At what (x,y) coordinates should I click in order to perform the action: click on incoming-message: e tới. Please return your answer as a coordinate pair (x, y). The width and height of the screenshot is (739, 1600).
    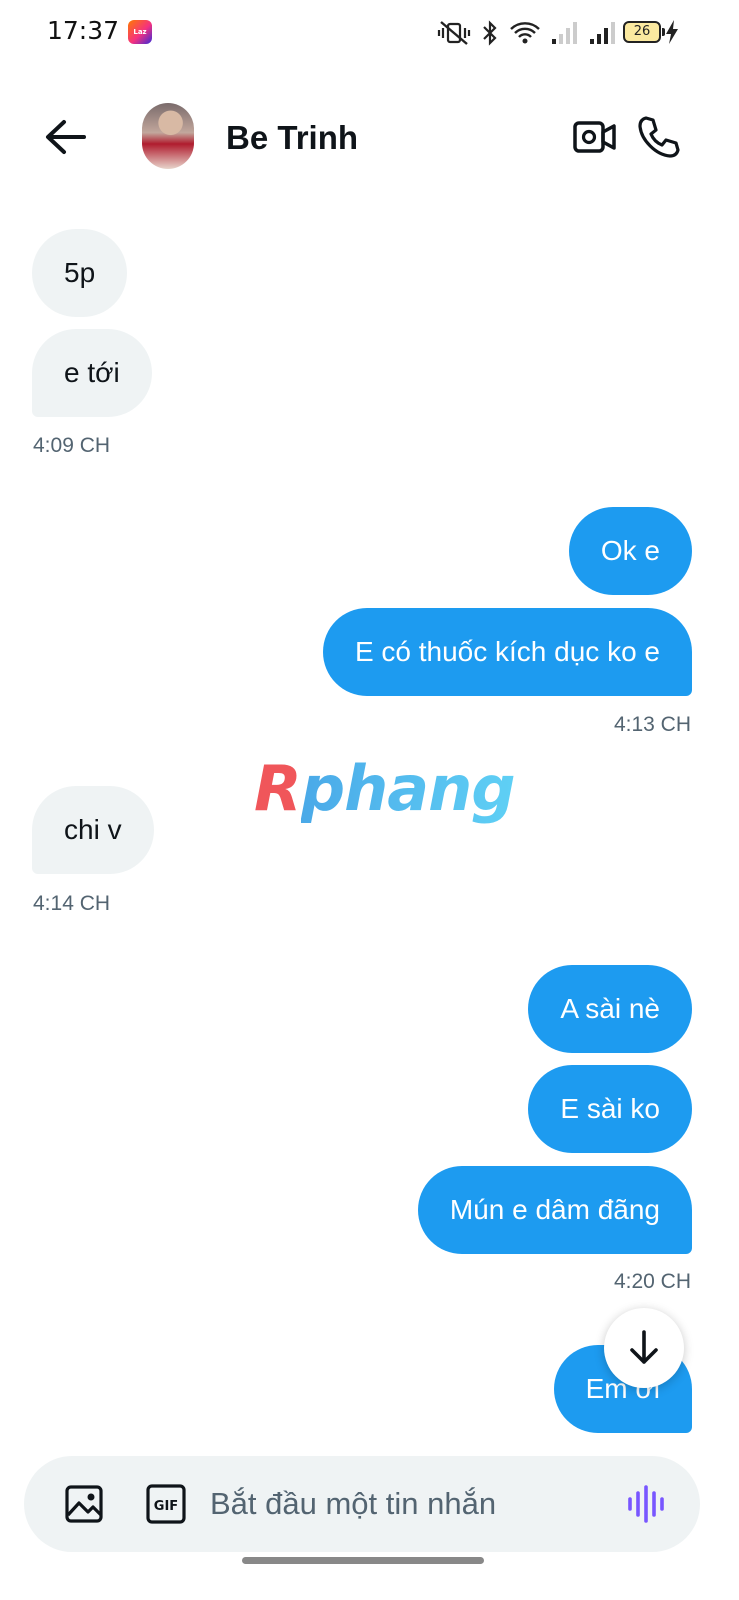
    Looking at the image, I should click on (92, 373).